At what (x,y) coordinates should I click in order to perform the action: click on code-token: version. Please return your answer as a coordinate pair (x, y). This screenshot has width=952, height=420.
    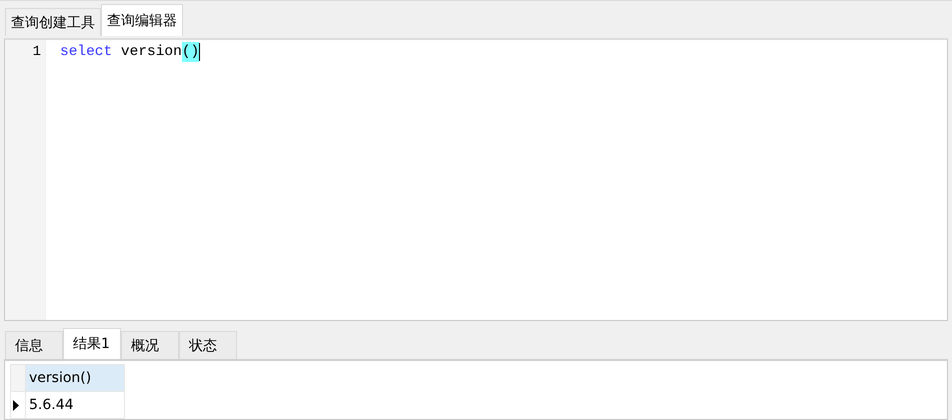
    Looking at the image, I should click on (151, 52).